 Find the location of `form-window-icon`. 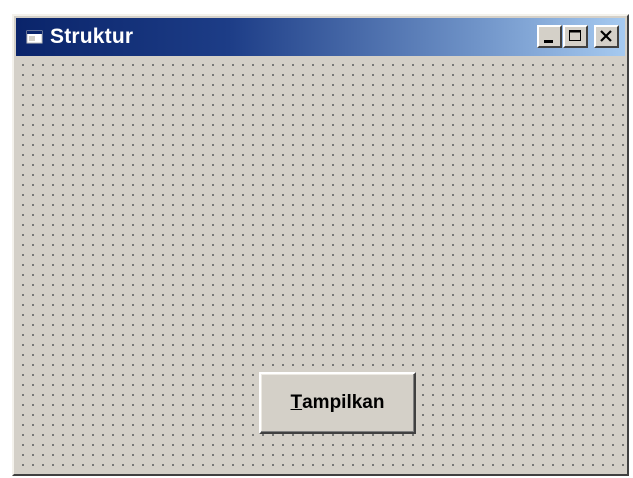

form-window-icon is located at coordinates (35, 37).